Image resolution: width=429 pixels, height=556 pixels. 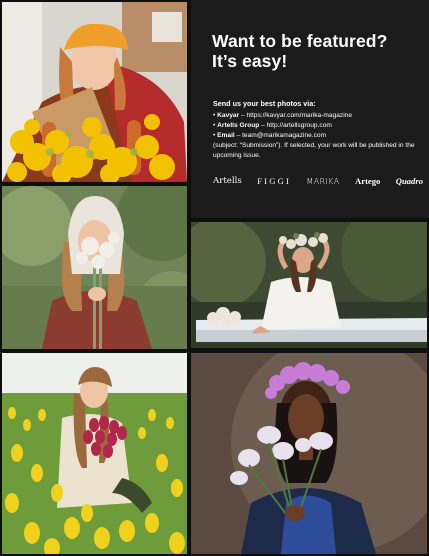 I want to click on photo-girl-flower-crown-bed, so click(x=309, y=285).